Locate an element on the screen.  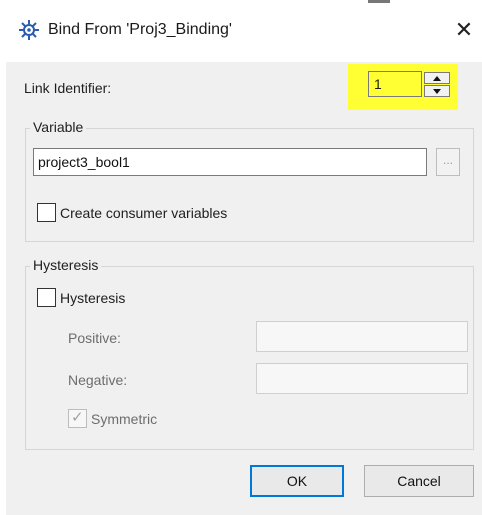
variable-input: project3_bool1 is located at coordinates (230, 162).